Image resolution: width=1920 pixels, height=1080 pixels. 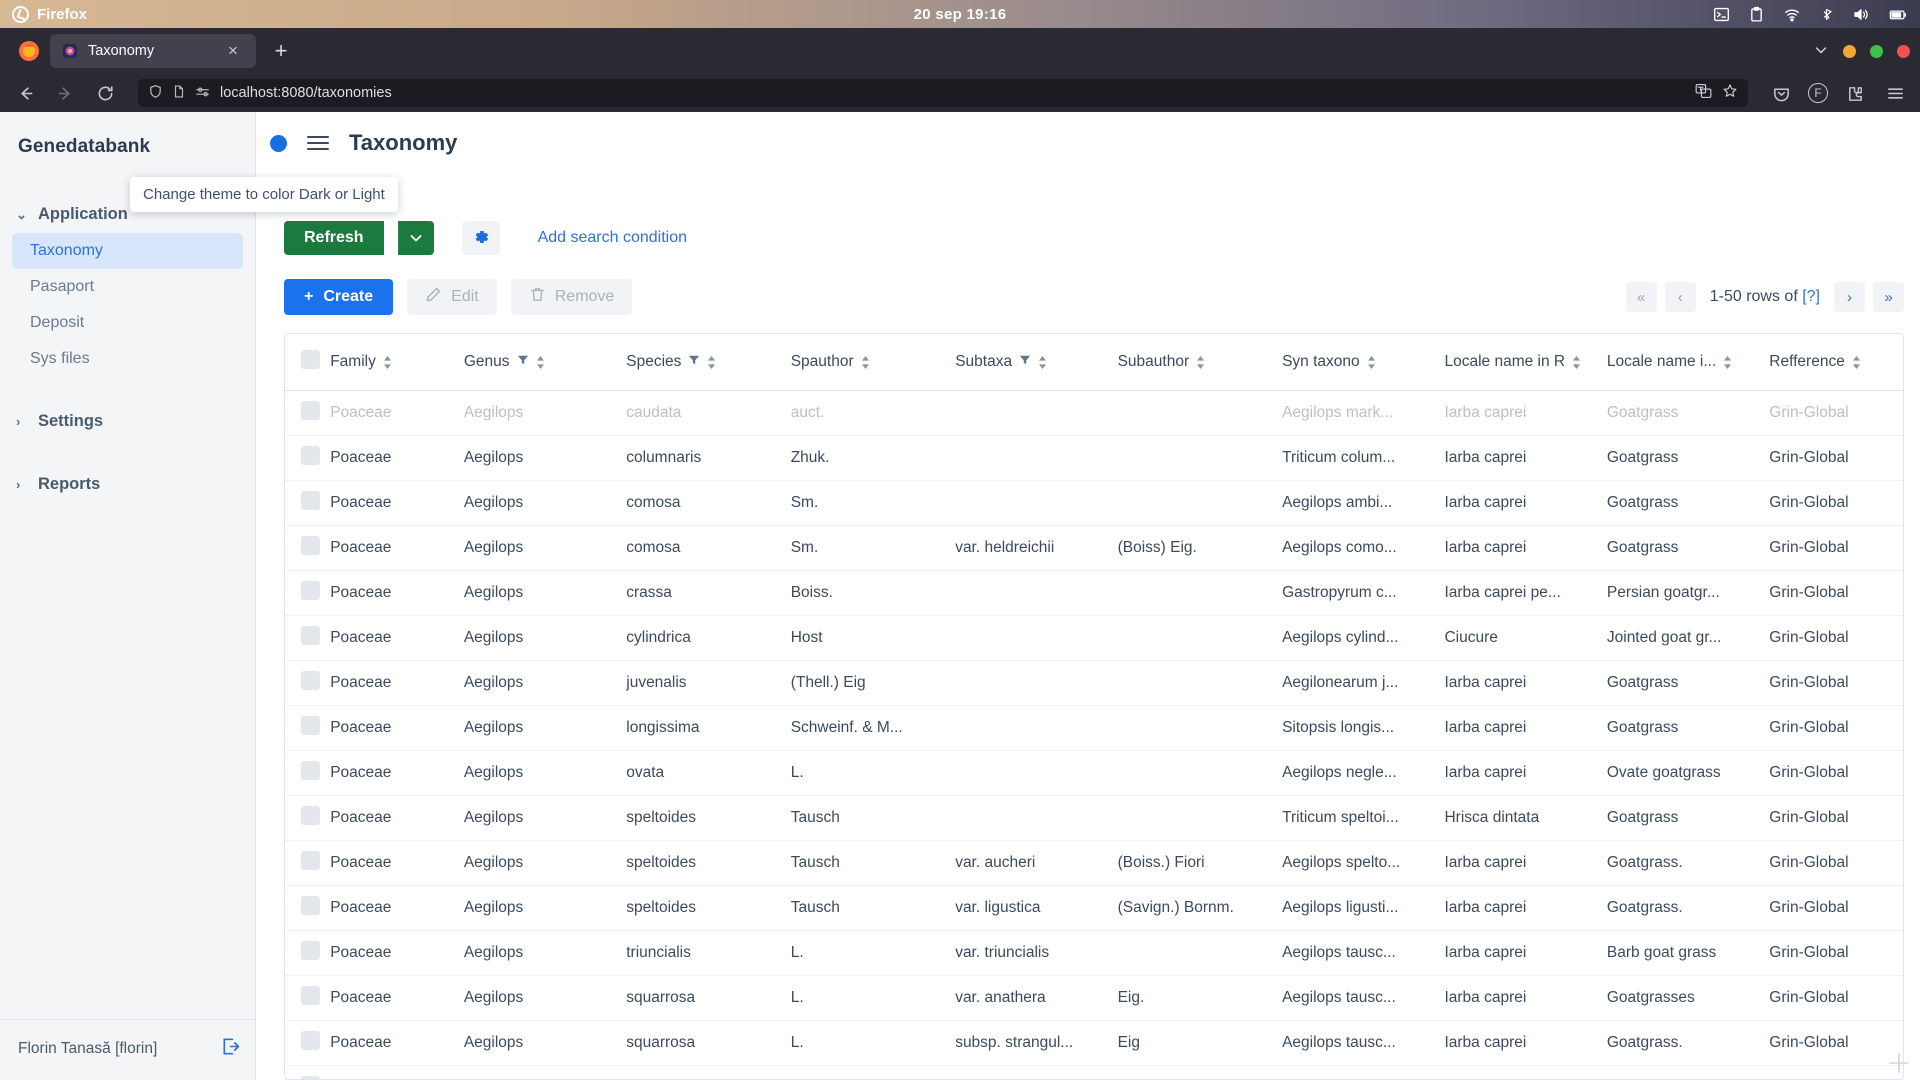 What do you see at coordinates (153, 51) in the screenshot?
I see `browser-tab: Taxonomy ×` at bounding box center [153, 51].